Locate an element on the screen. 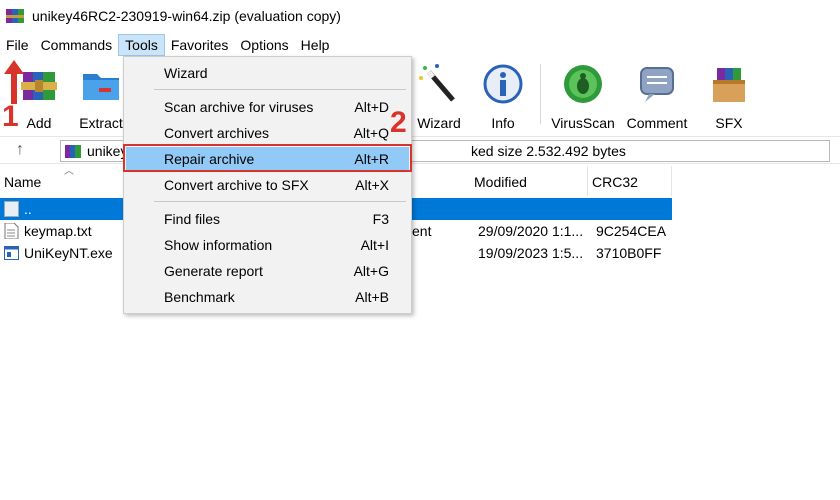 The height and width of the screenshot is (500, 840). menu-item-find-files: Find files F3 is located at coordinates (267, 219).